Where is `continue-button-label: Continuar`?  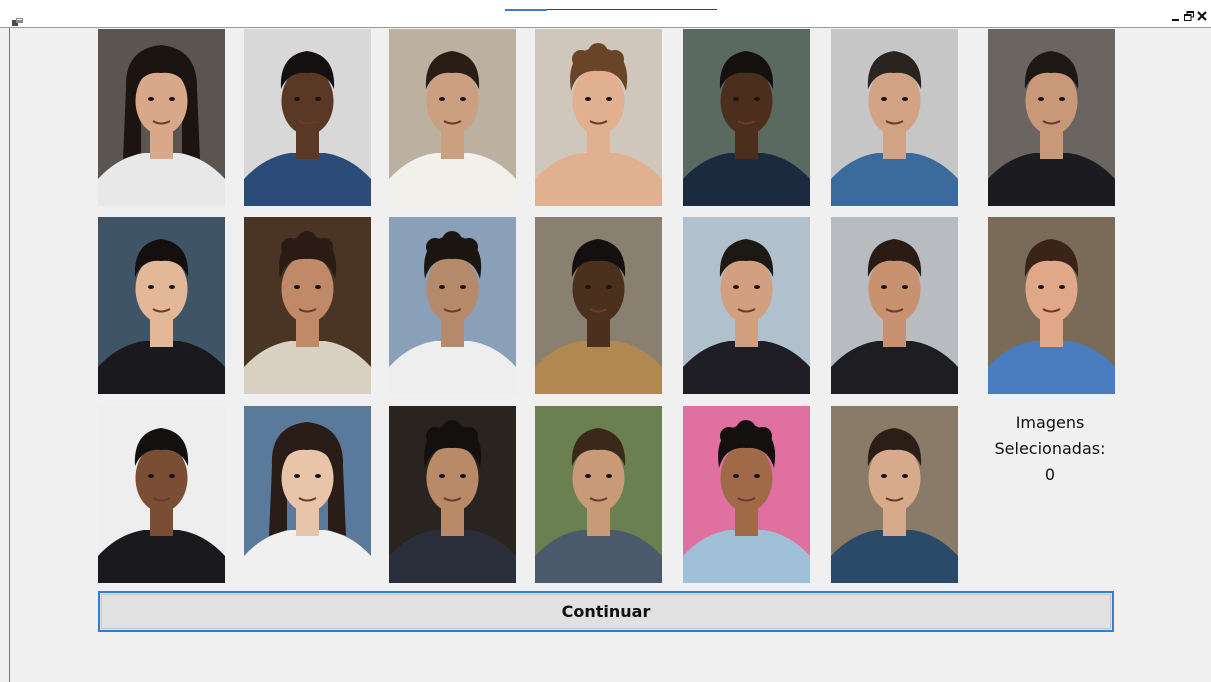 continue-button-label: Continuar is located at coordinates (606, 611).